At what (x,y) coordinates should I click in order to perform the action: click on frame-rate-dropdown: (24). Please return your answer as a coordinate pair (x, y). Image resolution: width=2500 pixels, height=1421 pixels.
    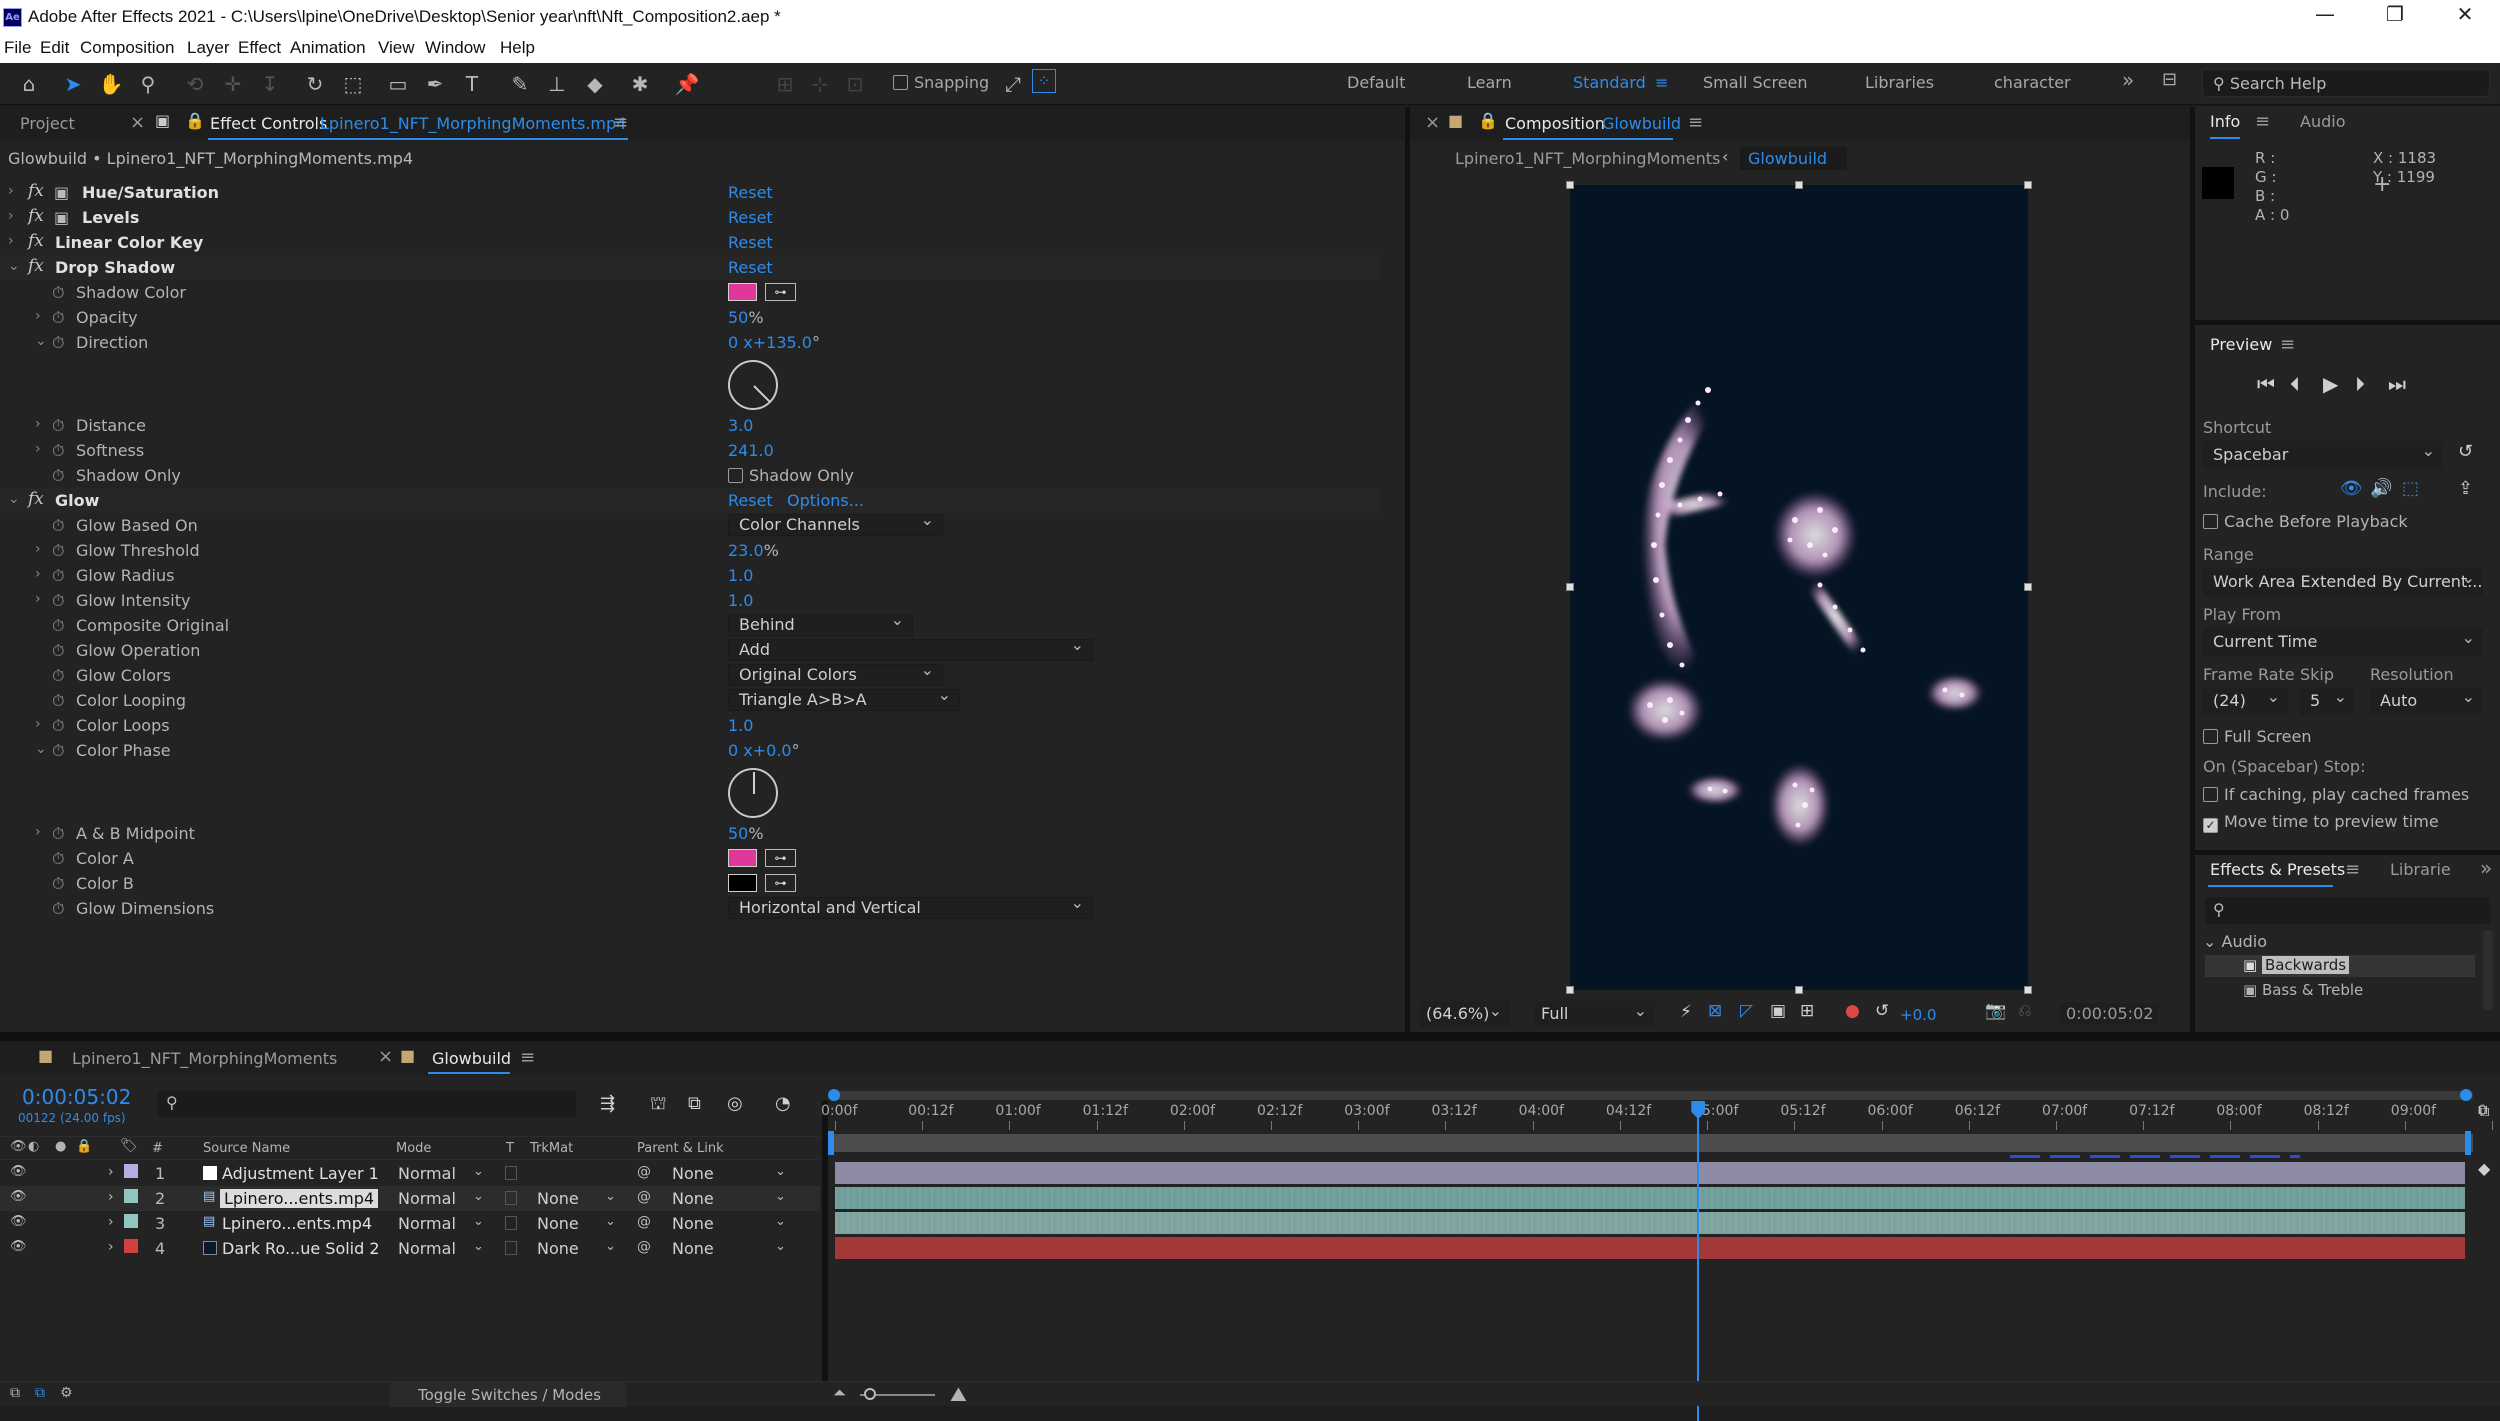
    Looking at the image, I should click on (2245, 701).